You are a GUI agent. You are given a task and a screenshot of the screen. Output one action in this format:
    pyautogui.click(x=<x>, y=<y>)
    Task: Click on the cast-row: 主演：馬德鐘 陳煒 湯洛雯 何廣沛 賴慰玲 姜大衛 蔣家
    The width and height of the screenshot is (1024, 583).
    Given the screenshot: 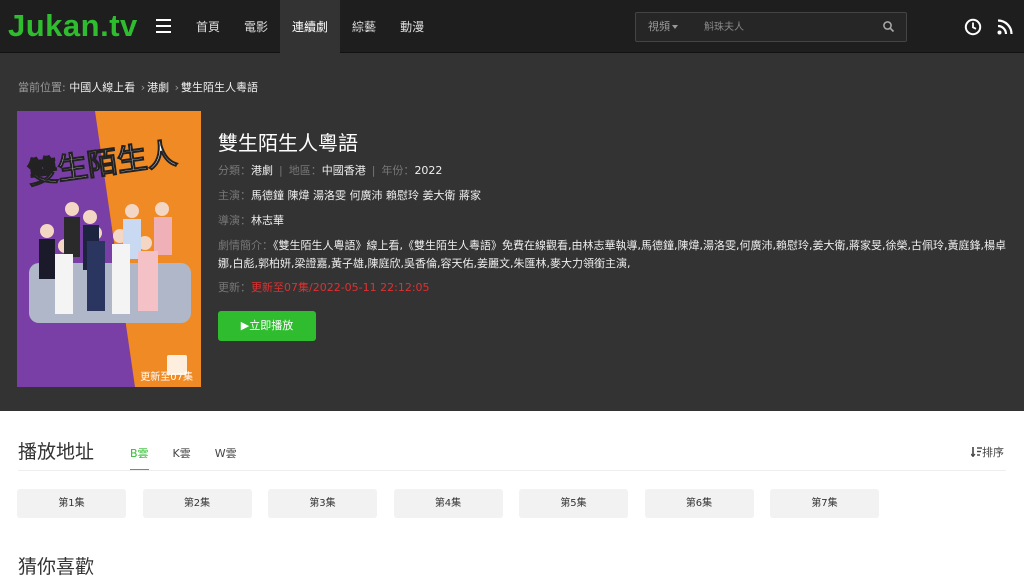 What is the action you would take?
    pyautogui.click(x=349, y=195)
    